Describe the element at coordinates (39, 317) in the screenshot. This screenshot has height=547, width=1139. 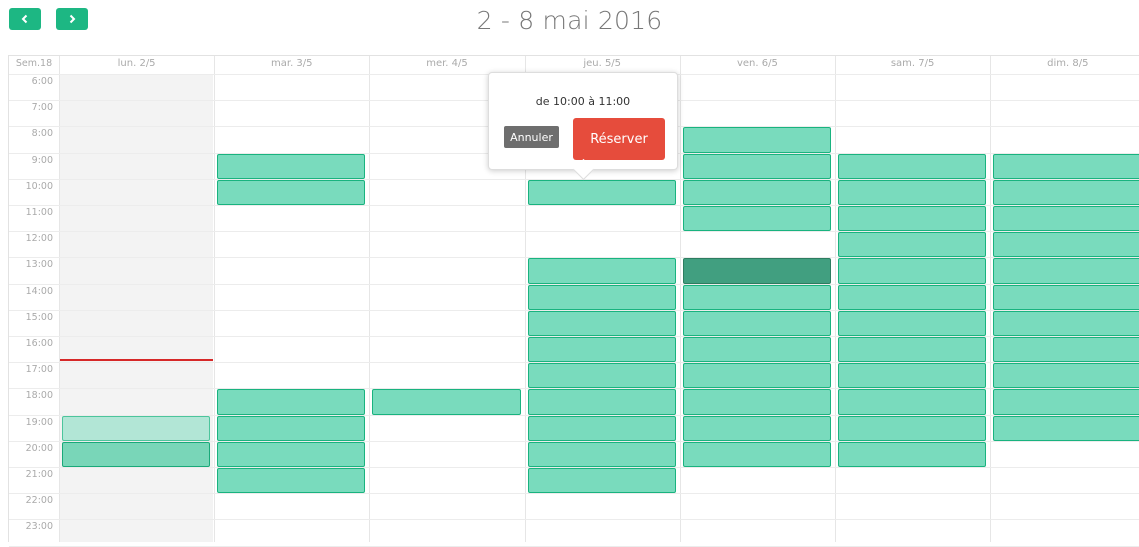
I see `hour-label: 15:00` at that location.